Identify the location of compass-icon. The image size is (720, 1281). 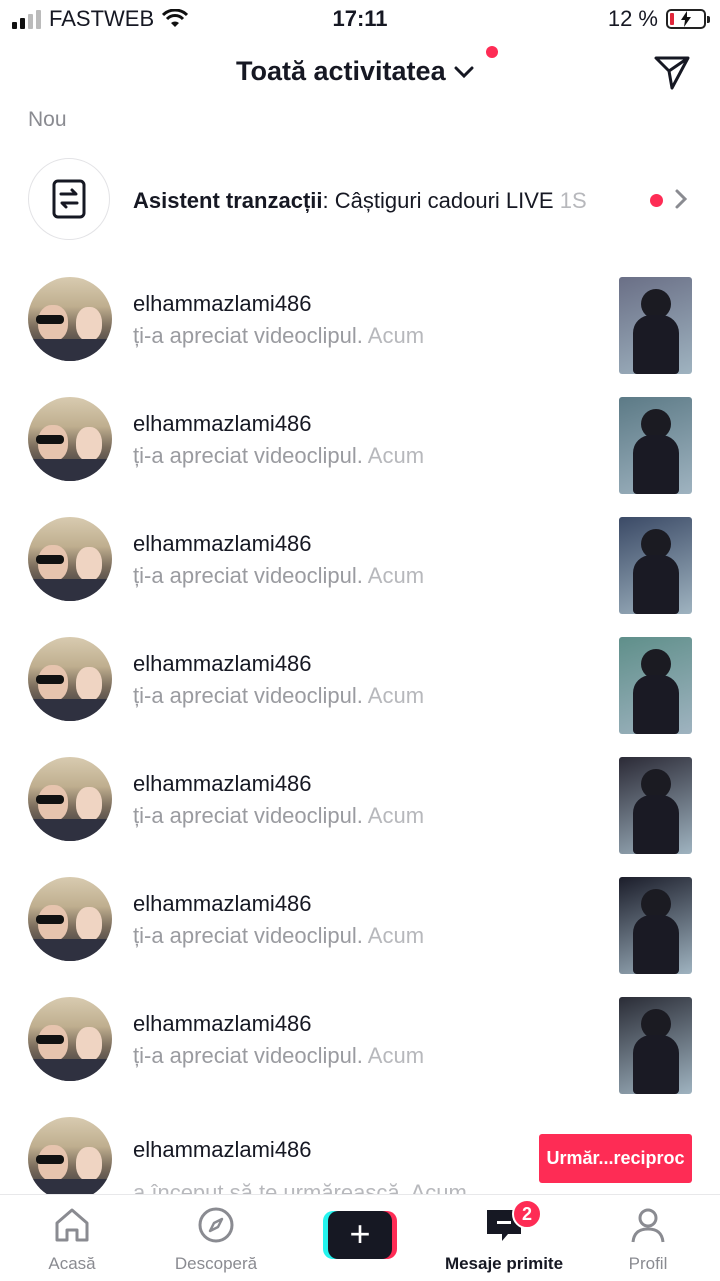
(216, 1225).